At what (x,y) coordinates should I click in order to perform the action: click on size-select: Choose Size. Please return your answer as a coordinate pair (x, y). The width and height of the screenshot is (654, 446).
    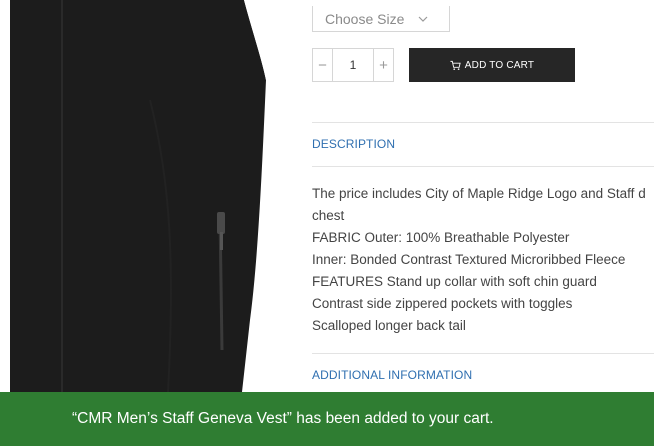
    Looking at the image, I should click on (381, 19).